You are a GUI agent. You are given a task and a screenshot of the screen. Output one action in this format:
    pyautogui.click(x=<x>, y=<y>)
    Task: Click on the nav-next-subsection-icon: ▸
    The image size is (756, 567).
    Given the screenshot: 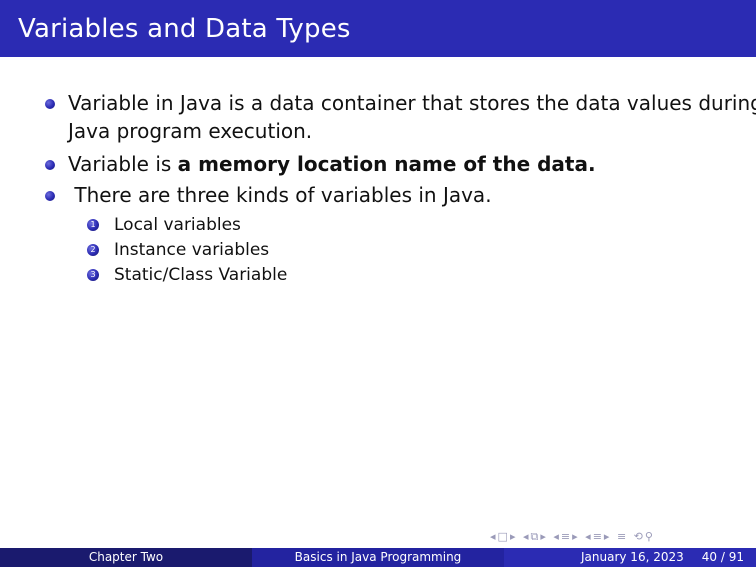 What is the action you would take?
    pyautogui.click(x=544, y=536)
    